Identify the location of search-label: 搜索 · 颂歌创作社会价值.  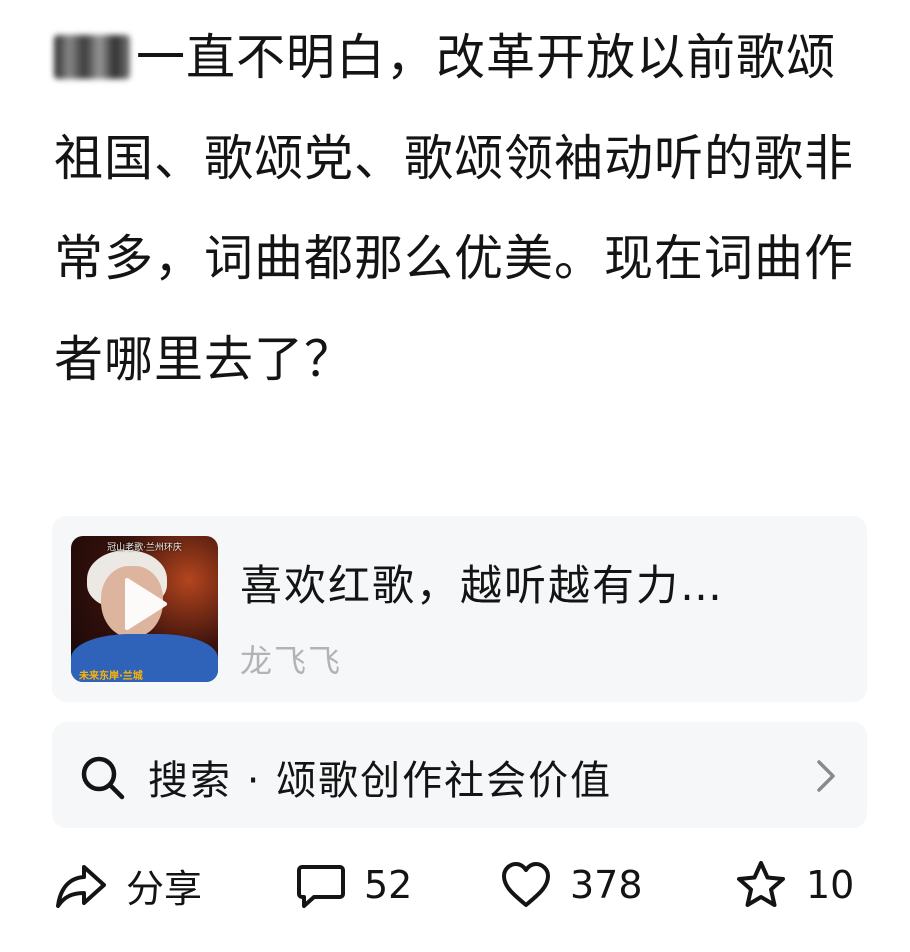
(380, 777).